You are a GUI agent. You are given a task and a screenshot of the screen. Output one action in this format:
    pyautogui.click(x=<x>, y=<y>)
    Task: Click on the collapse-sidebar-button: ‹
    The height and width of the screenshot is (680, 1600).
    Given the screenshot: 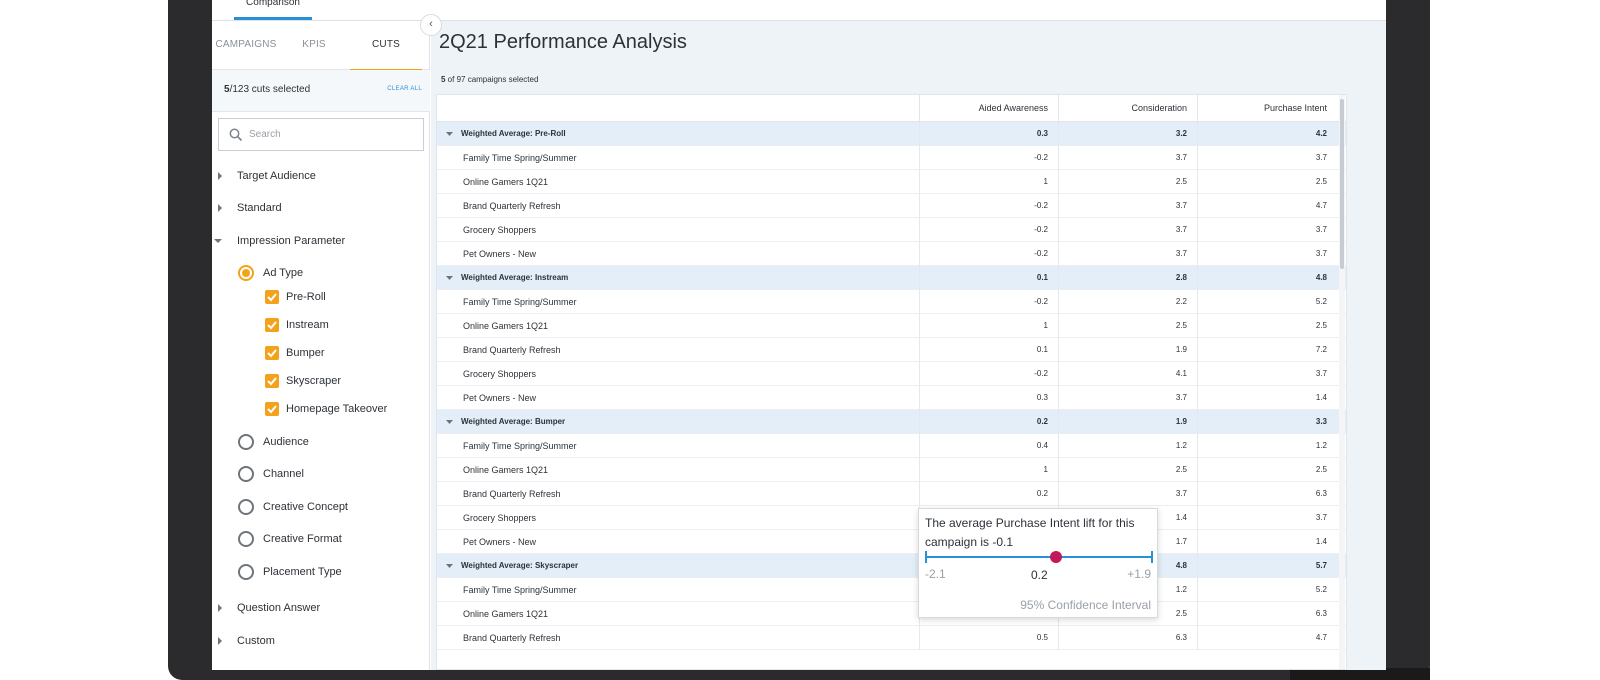 What is the action you would take?
    pyautogui.click(x=431, y=25)
    